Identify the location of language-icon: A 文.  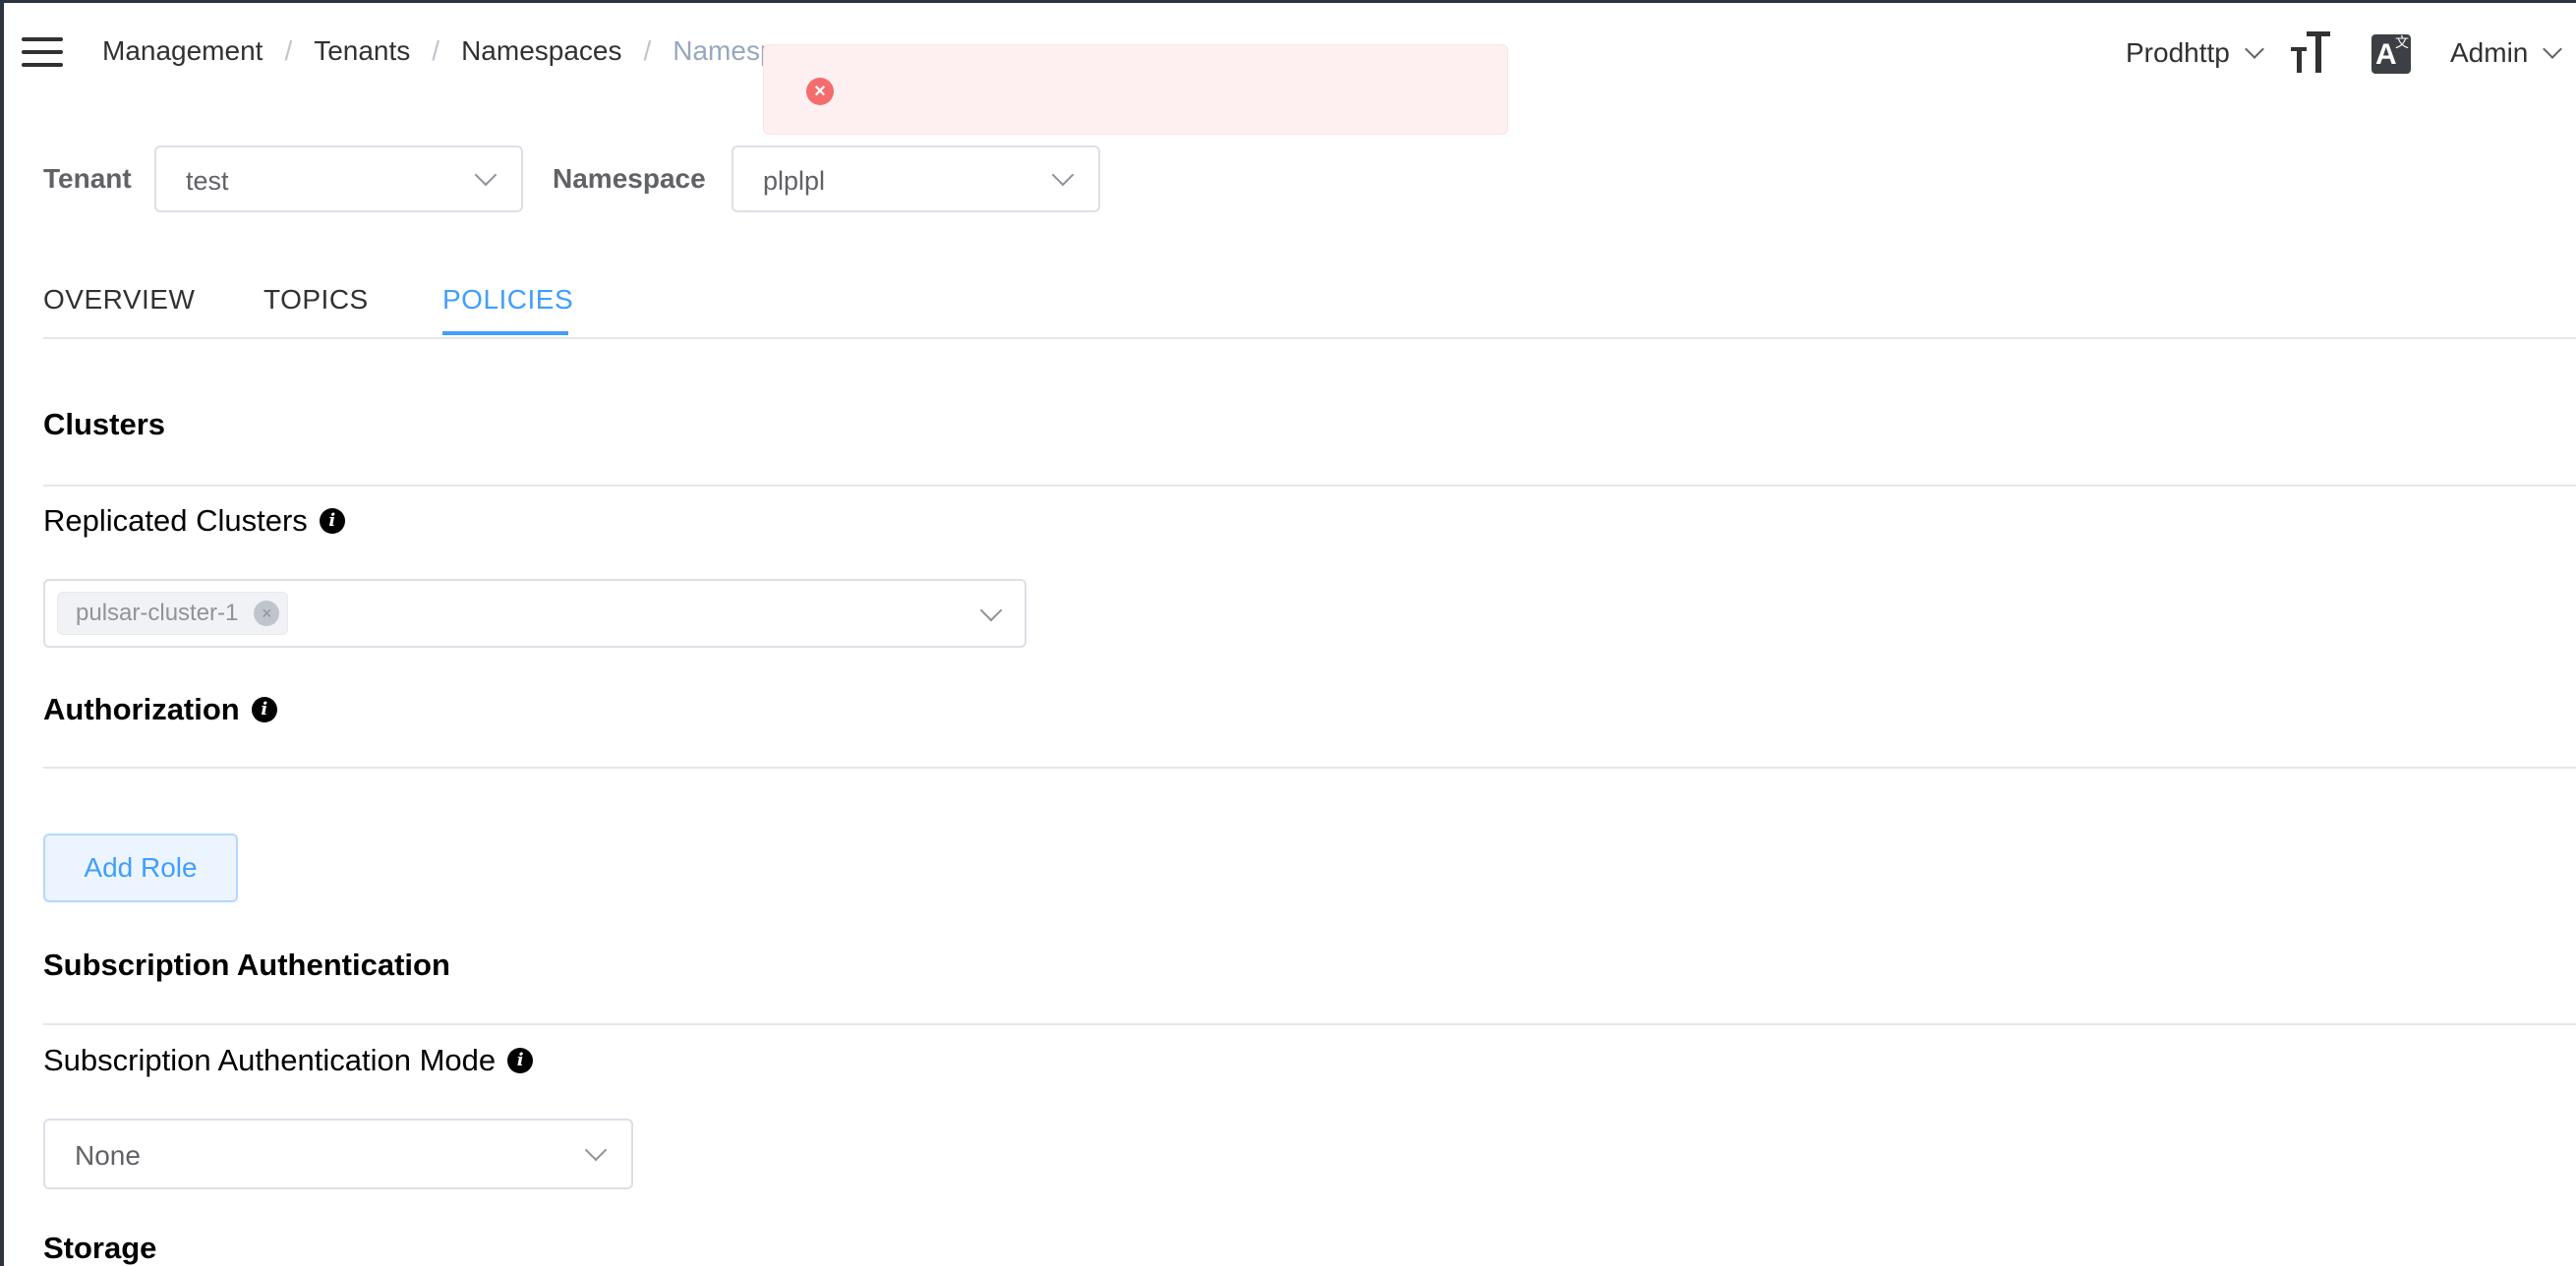
(2391, 54).